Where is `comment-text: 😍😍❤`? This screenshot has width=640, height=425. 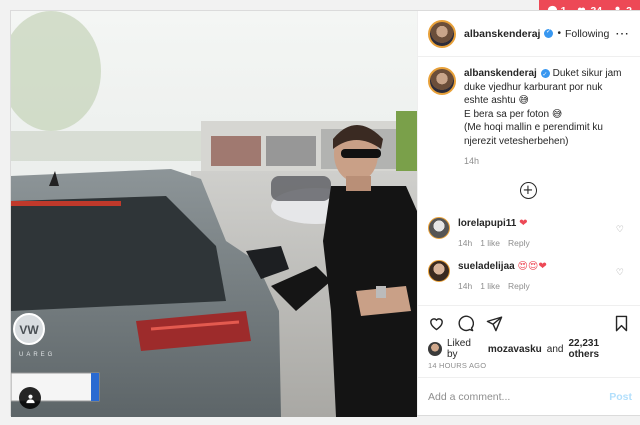 comment-text: 😍😍❤ is located at coordinates (532, 266).